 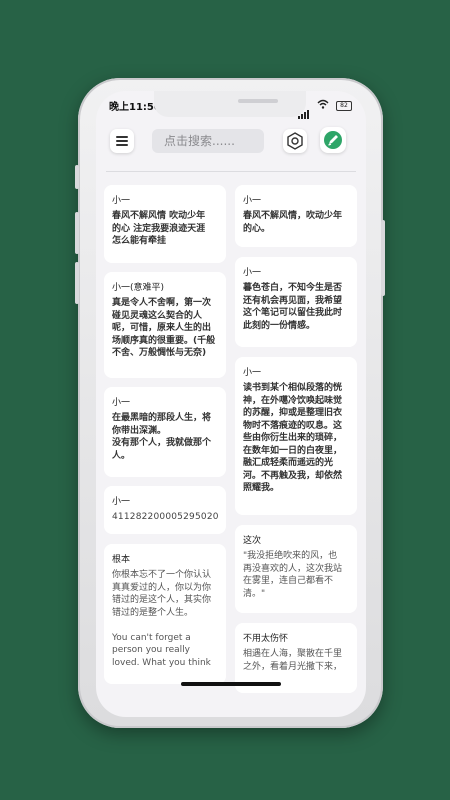 I want to click on note-body: 春风不解风情 吹动少年 的心 注定我要浪迹天涯 怎么能有牵挂, so click(x=159, y=228).